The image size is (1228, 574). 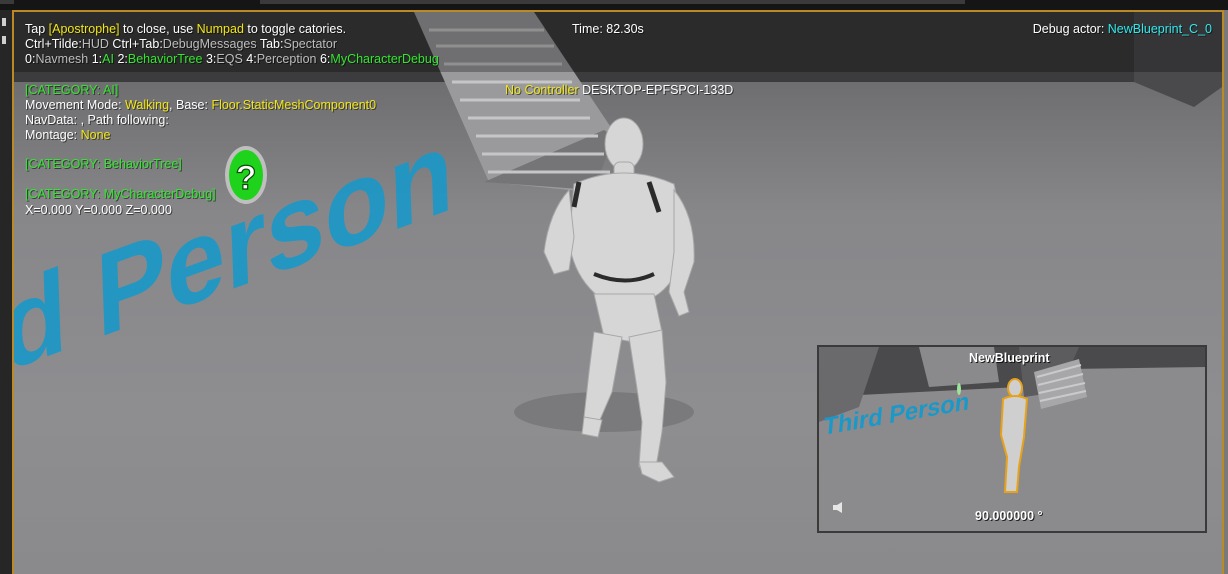 I want to click on navdata-line: NavData: , Path following:, so click(x=97, y=120).